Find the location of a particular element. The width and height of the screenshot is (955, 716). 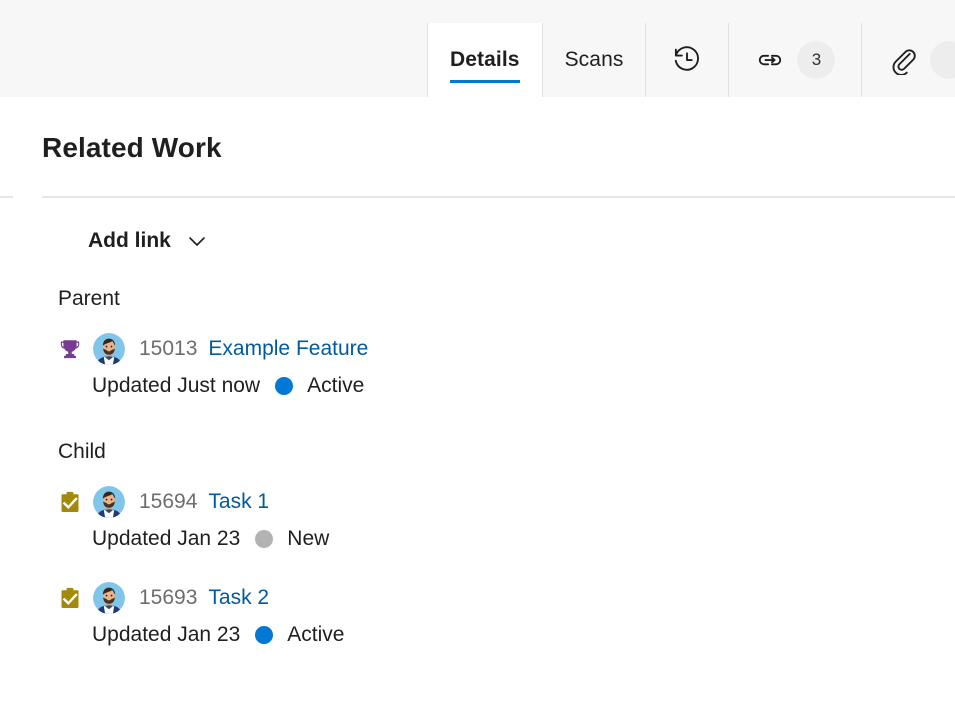

work-item-id: 15694 is located at coordinates (168, 501).